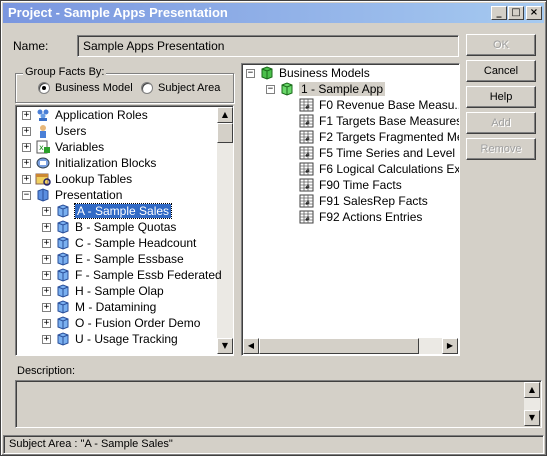 The width and height of the screenshot is (547, 456). What do you see at coordinates (110, 339) in the screenshot?
I see `tree-item: + U - Usage Tracking` at bounding box center [110, 339].